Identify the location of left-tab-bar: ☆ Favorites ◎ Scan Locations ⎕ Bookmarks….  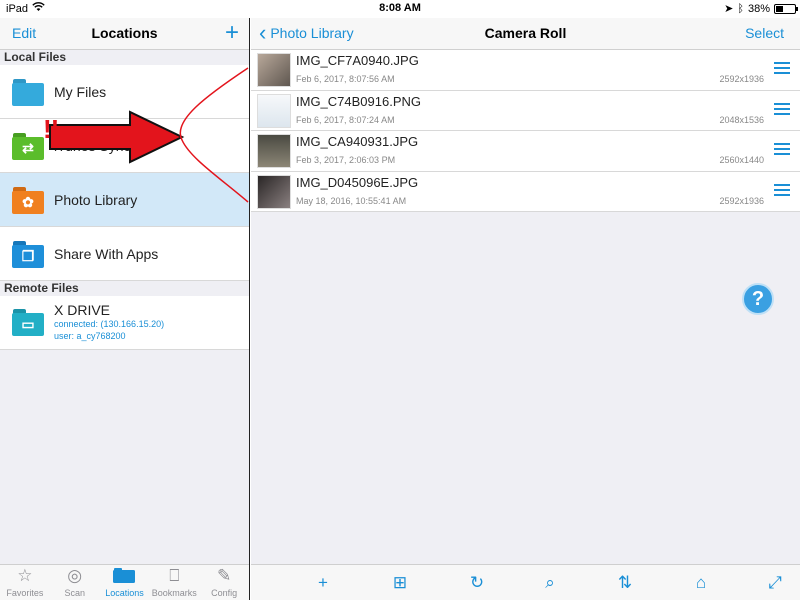
(124, 582).